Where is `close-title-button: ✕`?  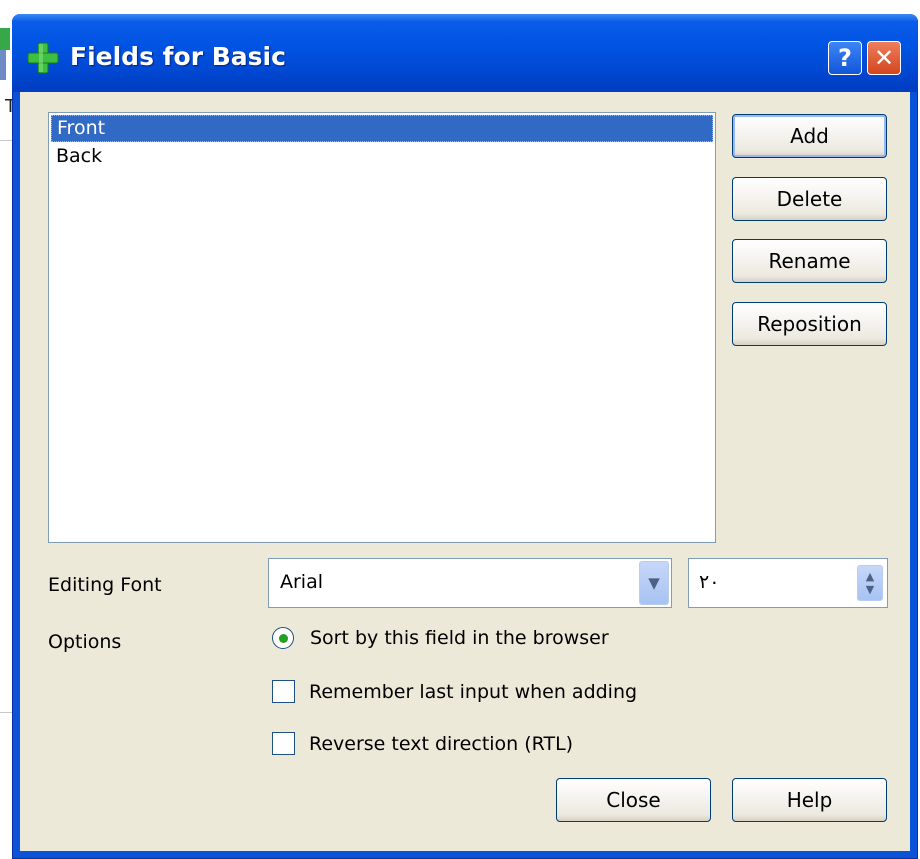
close-title-button: ✕ is located at coordinates (884, 58).